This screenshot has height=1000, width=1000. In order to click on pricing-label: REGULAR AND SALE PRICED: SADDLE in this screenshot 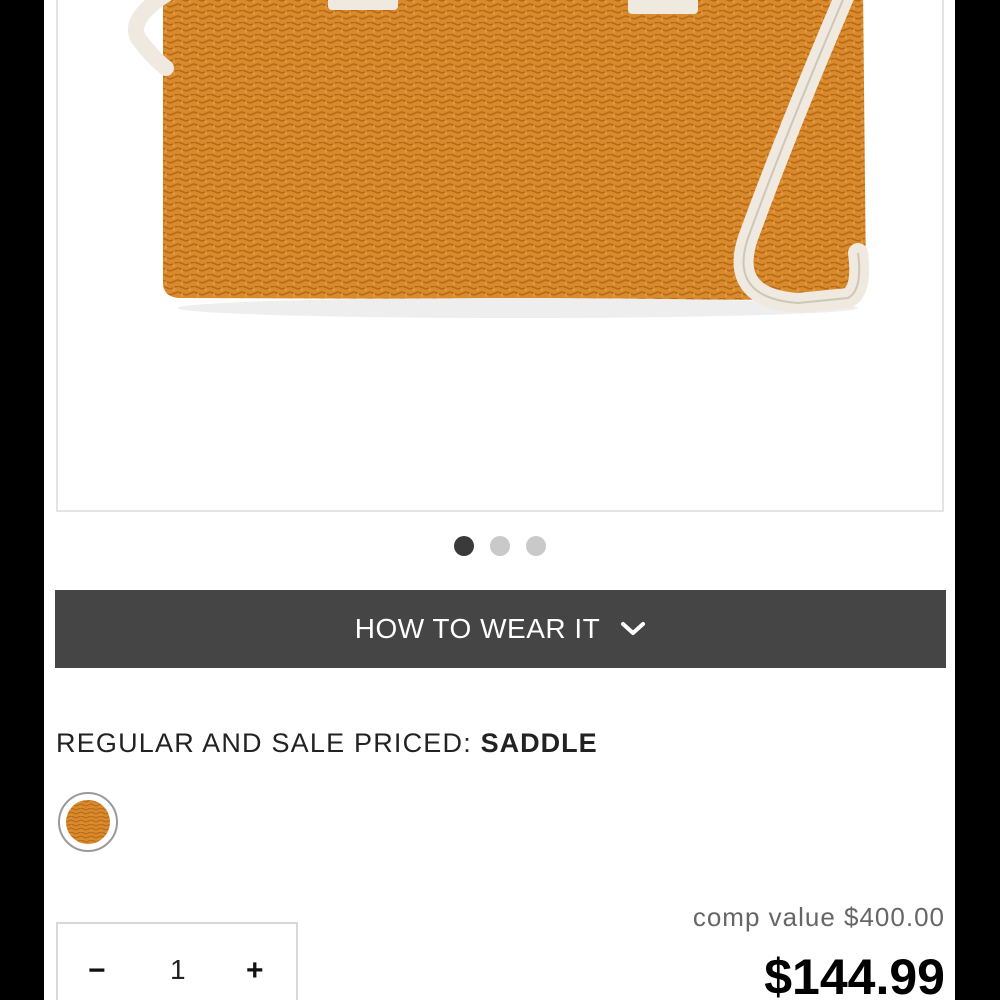, I will do `click(327, 743)`.